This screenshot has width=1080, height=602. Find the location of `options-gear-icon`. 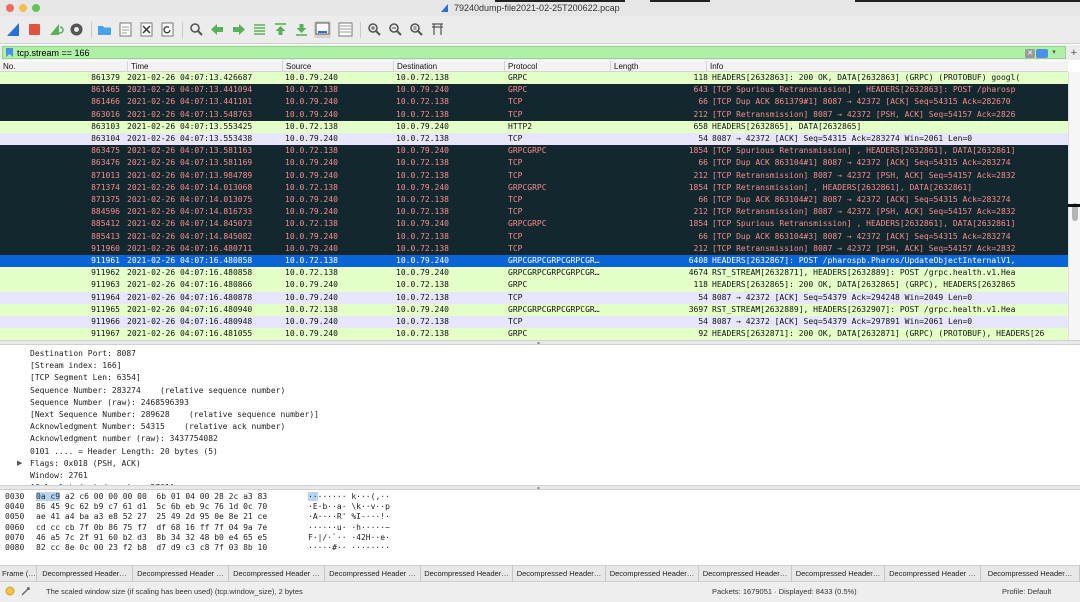

options-gear-icon is located at coordinates (76, 29).